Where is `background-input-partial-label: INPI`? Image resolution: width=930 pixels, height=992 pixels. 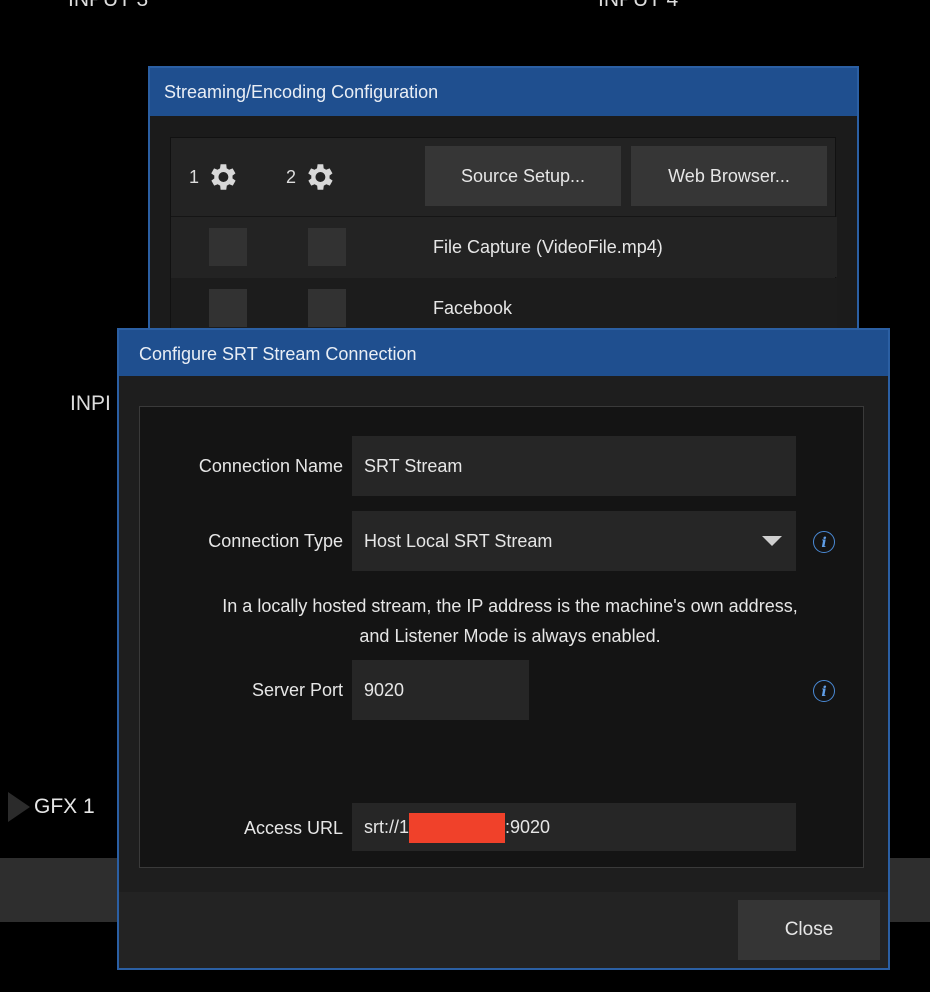
background-input-partial-label: INPI is located at coordinates (90, 403).